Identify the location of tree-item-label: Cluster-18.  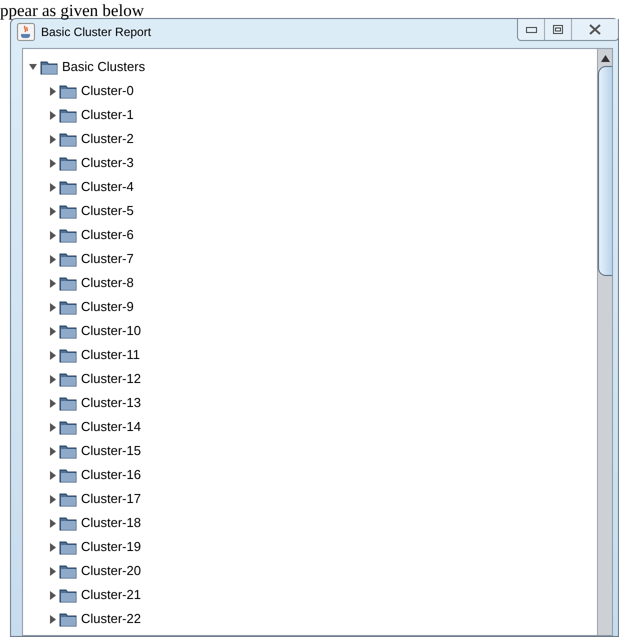
(111, 523).